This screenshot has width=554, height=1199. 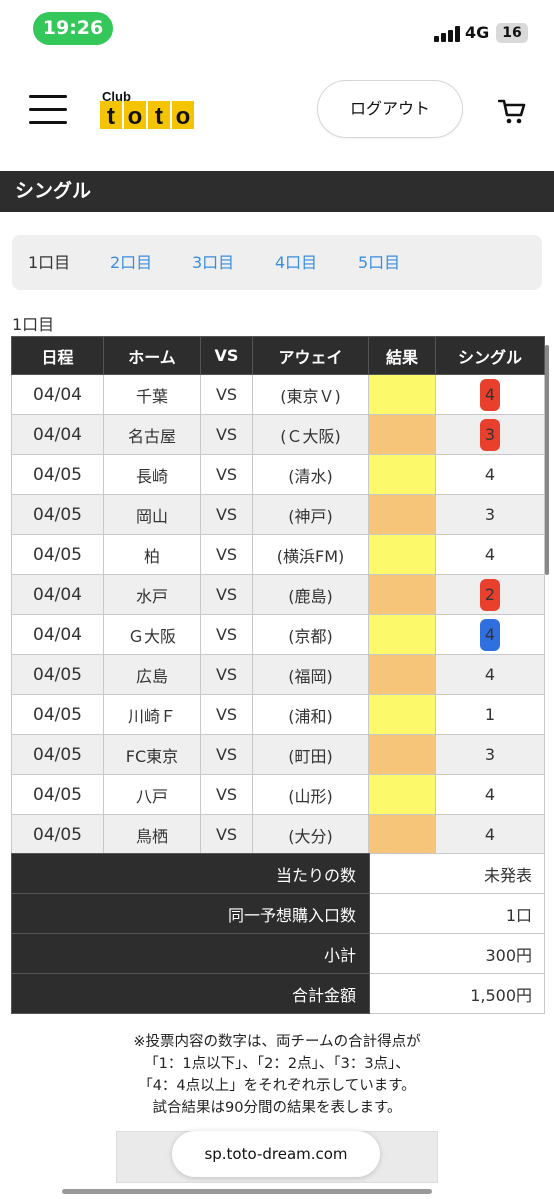 What do you see at coordinates (49, 262) in the screenshot?
I see `tab-unit-1: 1口目` at bounding box center [49, 262].